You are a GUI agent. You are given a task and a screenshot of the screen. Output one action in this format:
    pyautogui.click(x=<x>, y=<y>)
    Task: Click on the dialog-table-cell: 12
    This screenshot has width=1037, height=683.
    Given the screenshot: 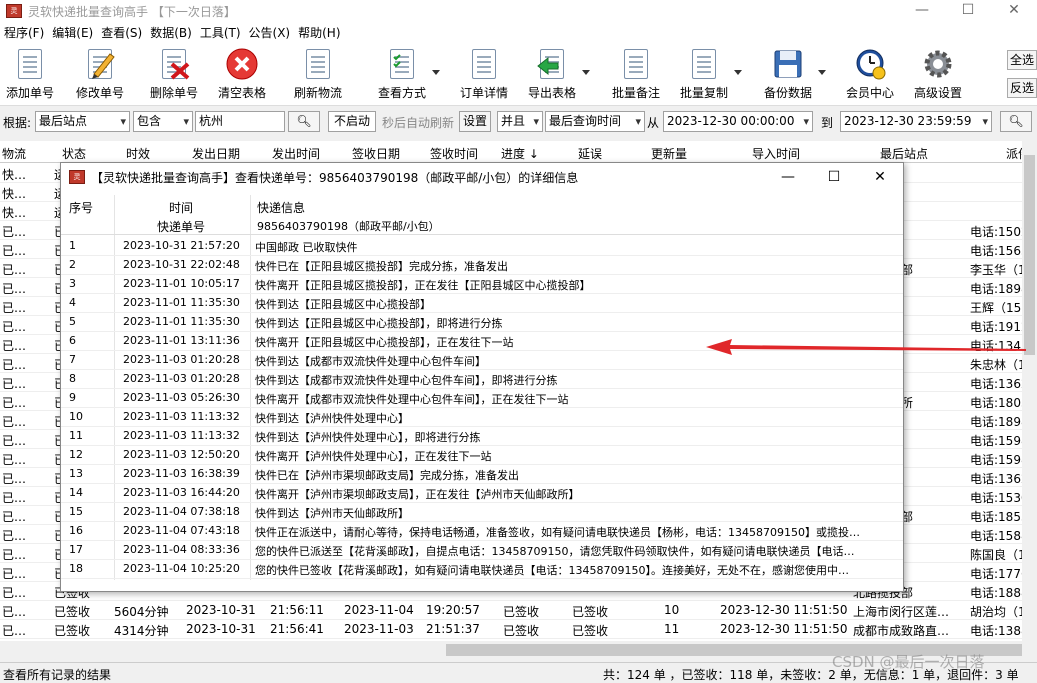 What is the action you would take?
    pyautogui.click(x=76, y=454)
    